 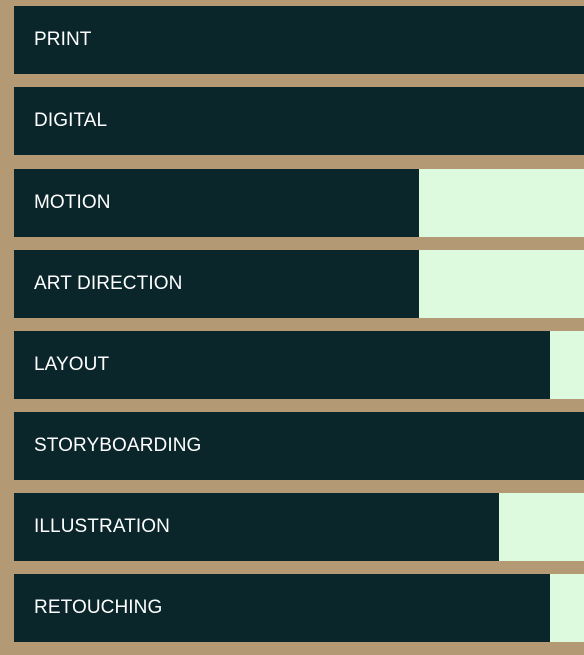 I want to click on skill-label: MOTION, so click(x=72, y=202).